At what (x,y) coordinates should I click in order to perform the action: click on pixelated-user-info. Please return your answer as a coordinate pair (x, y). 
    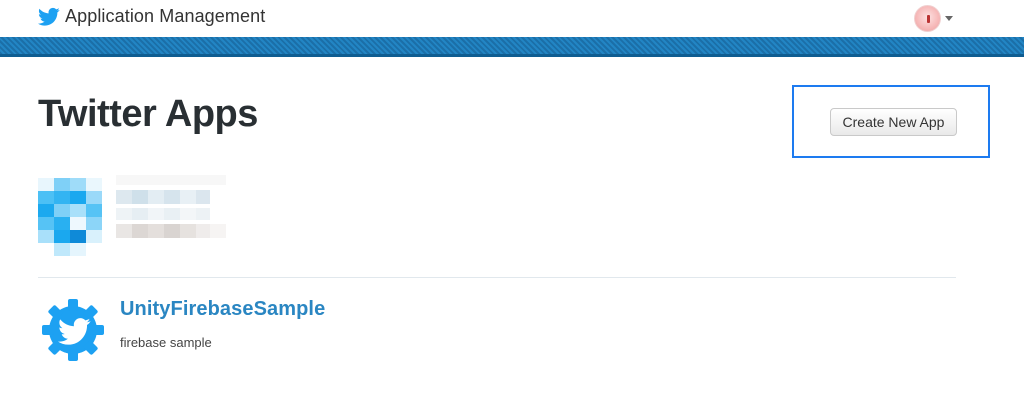
    Looking at the image, I should click on (171, 209).